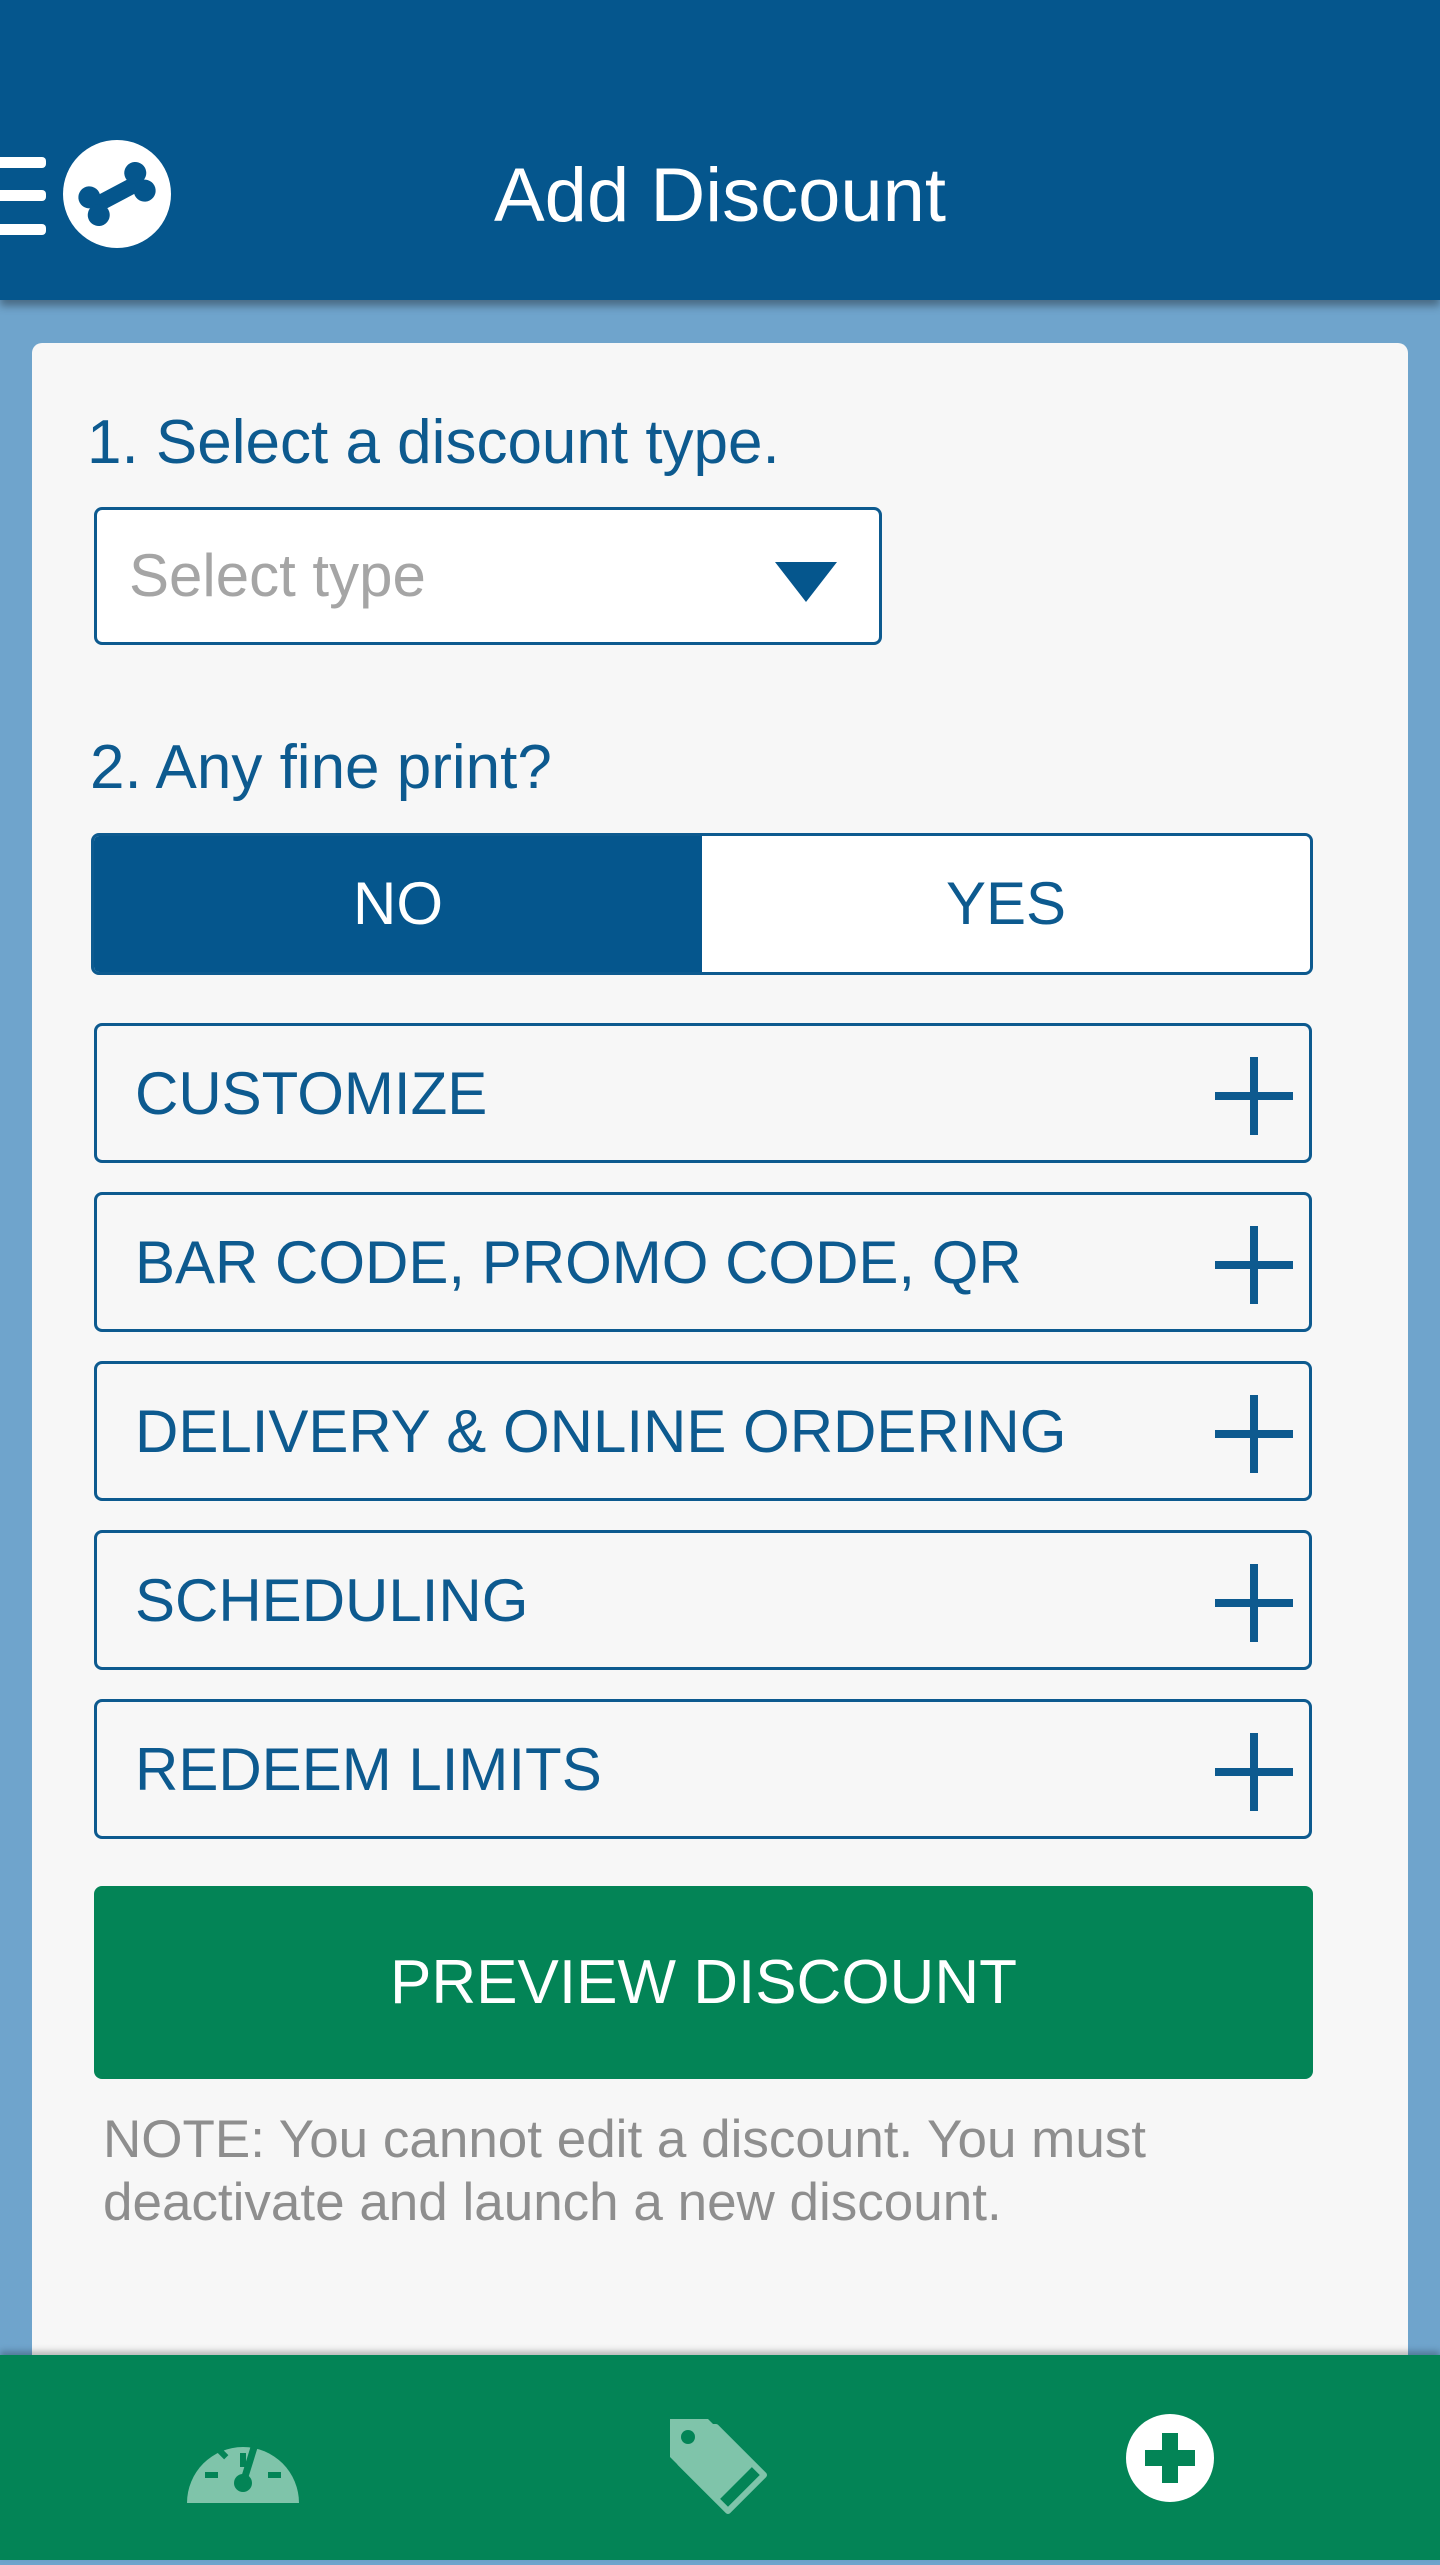 This screenshot has width=1440, height=2565. What do you see at coordinates (720, 195) in the screenshot?
I see `page-title: Add Discount` at bounding box center [720, 195].